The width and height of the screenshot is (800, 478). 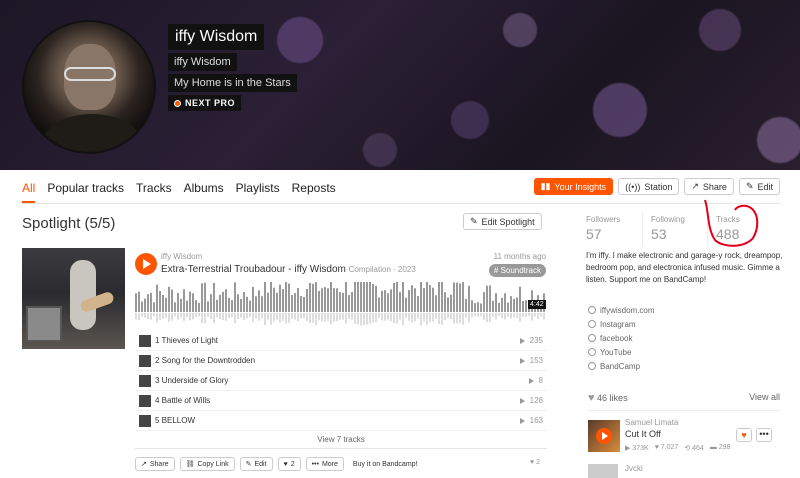 I want to click on followers-stat: Followers 57, so click(x=610, y=228).